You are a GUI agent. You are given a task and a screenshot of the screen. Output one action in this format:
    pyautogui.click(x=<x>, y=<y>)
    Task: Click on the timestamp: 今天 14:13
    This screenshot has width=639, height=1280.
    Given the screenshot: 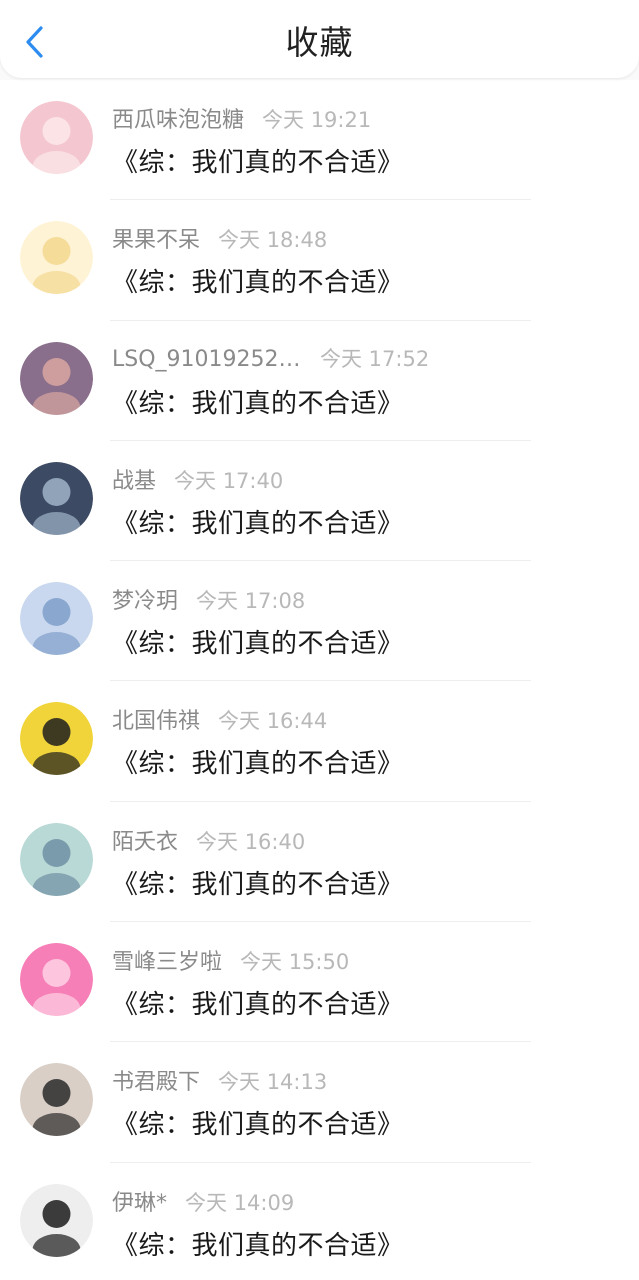 What is the action you would take?
    pyautogui.click(x=273, y=1082)
    